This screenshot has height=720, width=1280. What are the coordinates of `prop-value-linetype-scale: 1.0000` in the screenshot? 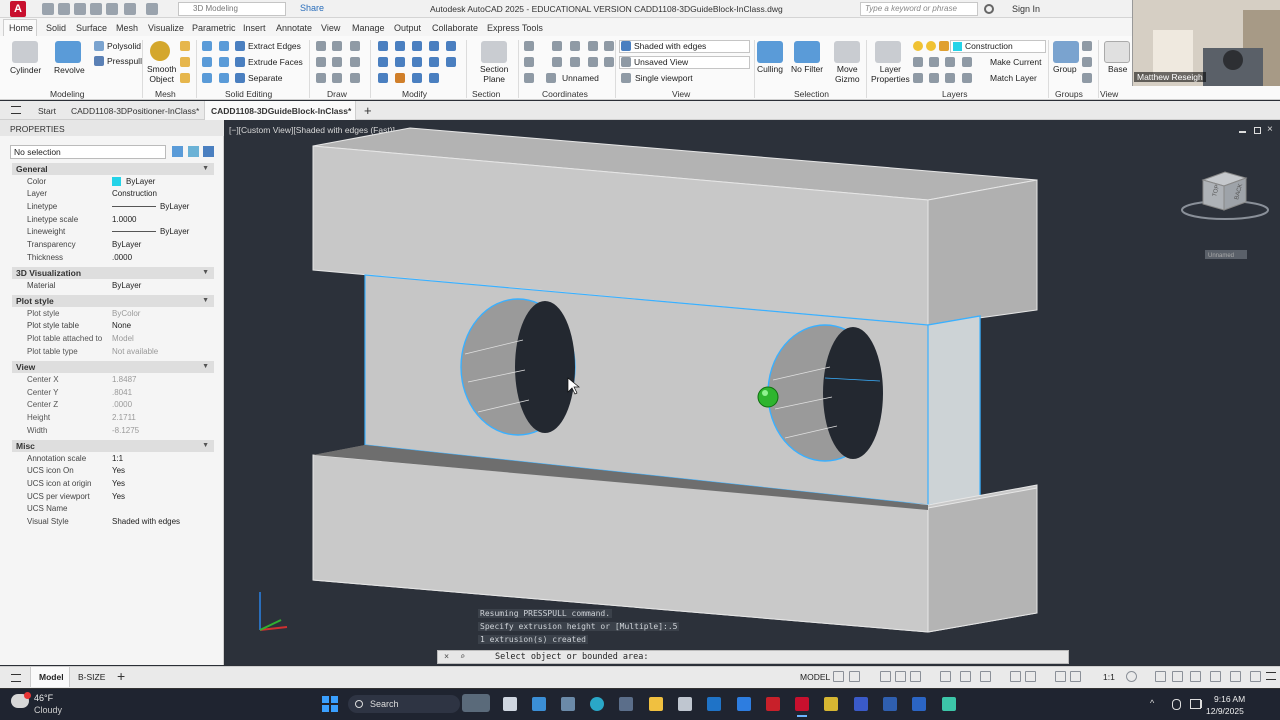 It's located at (124, 219).